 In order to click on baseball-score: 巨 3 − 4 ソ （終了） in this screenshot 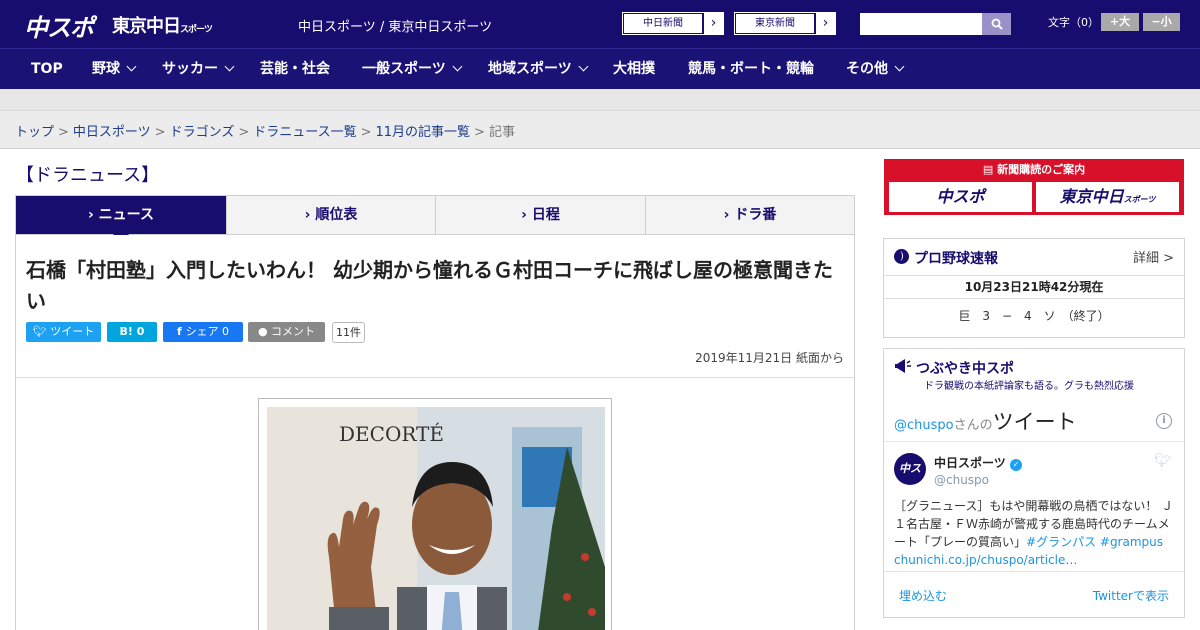, I will do `click(1034, 315)`.